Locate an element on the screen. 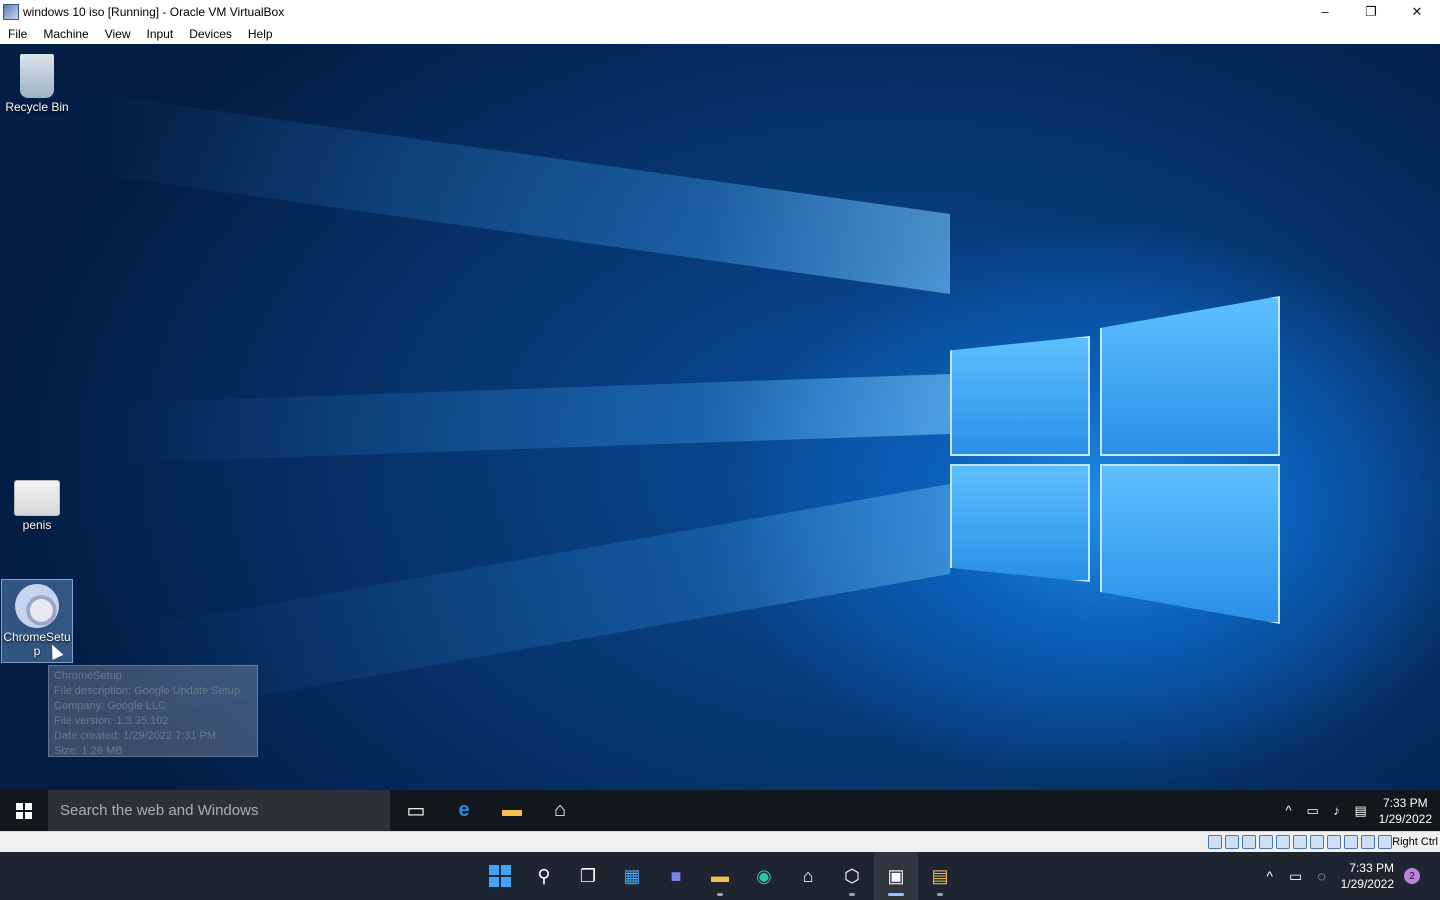 This screenshot has width=1440, height=900. tooltip-line: ChromeSetup is located at coordinates (88, 676).